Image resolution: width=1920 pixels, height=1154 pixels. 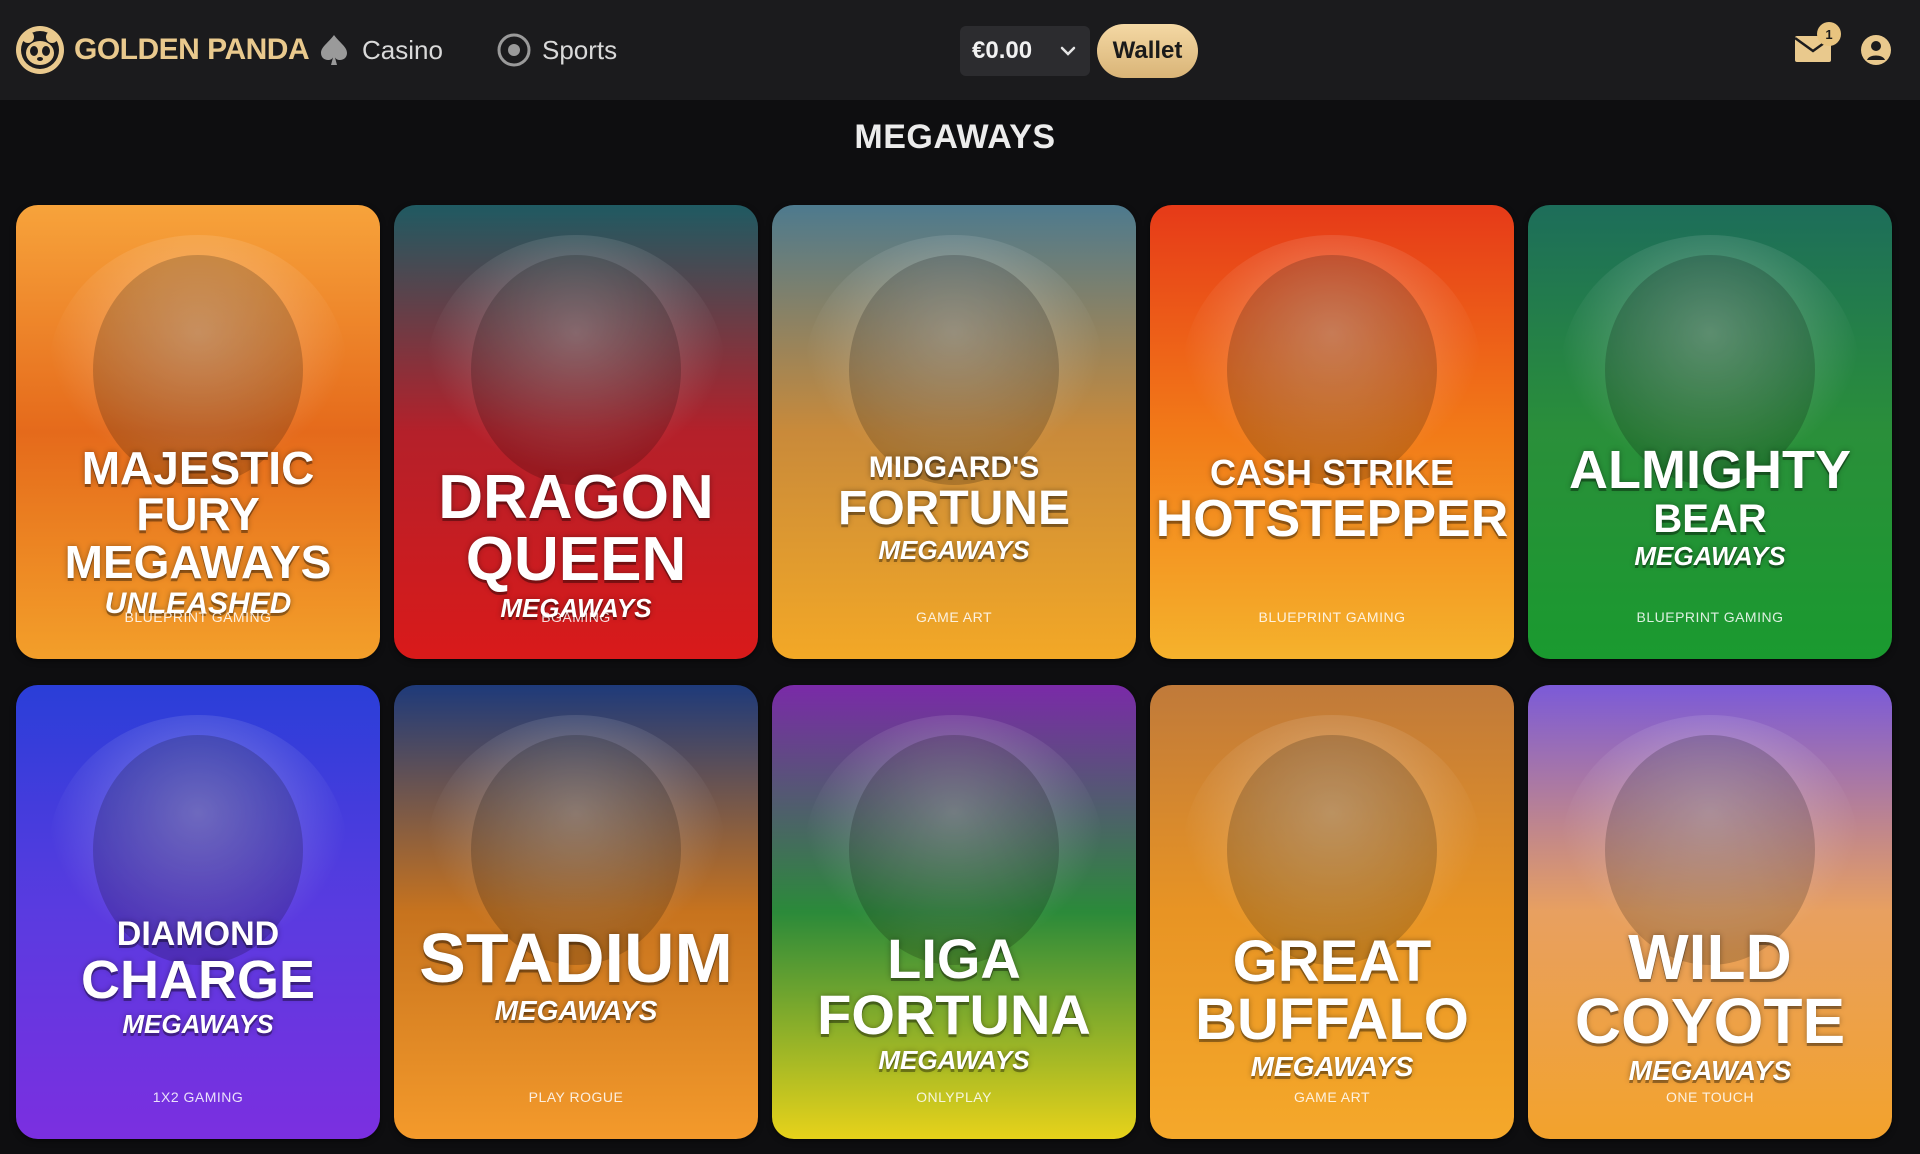 I want to click on spade-icon, so click(x=334, y=50).